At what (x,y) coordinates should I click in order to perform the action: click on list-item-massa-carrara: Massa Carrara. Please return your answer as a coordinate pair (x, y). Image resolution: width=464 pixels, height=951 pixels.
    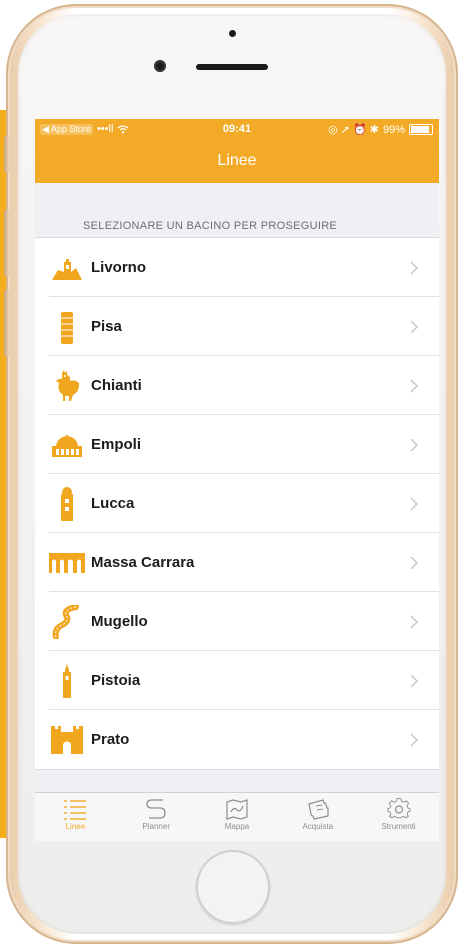
    Looking at the image, I should click on (237, 562).